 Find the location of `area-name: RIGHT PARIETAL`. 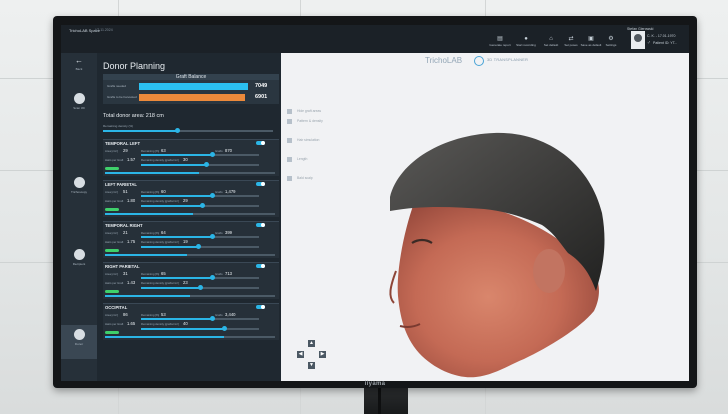

area-name: RIGHT PARIETAL is located at coordinates (122, 266).